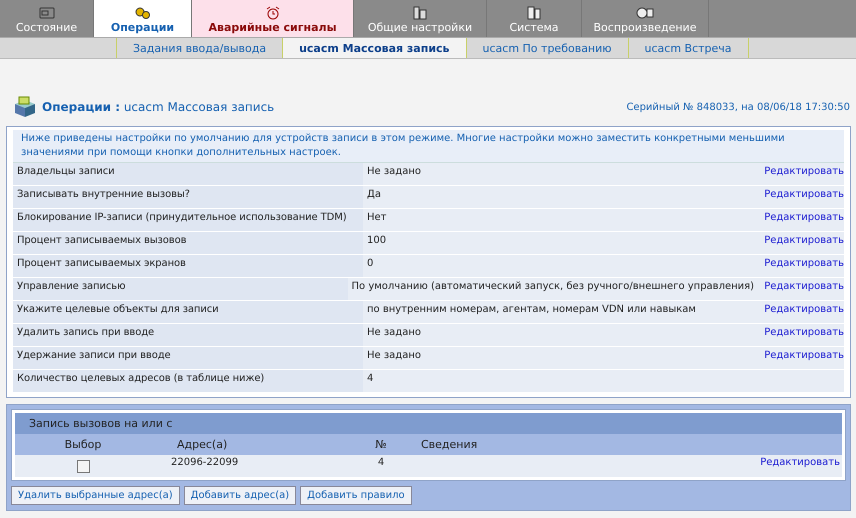  I want to click on sub-tab: ucacm Массовая запись, so click(374, 48).